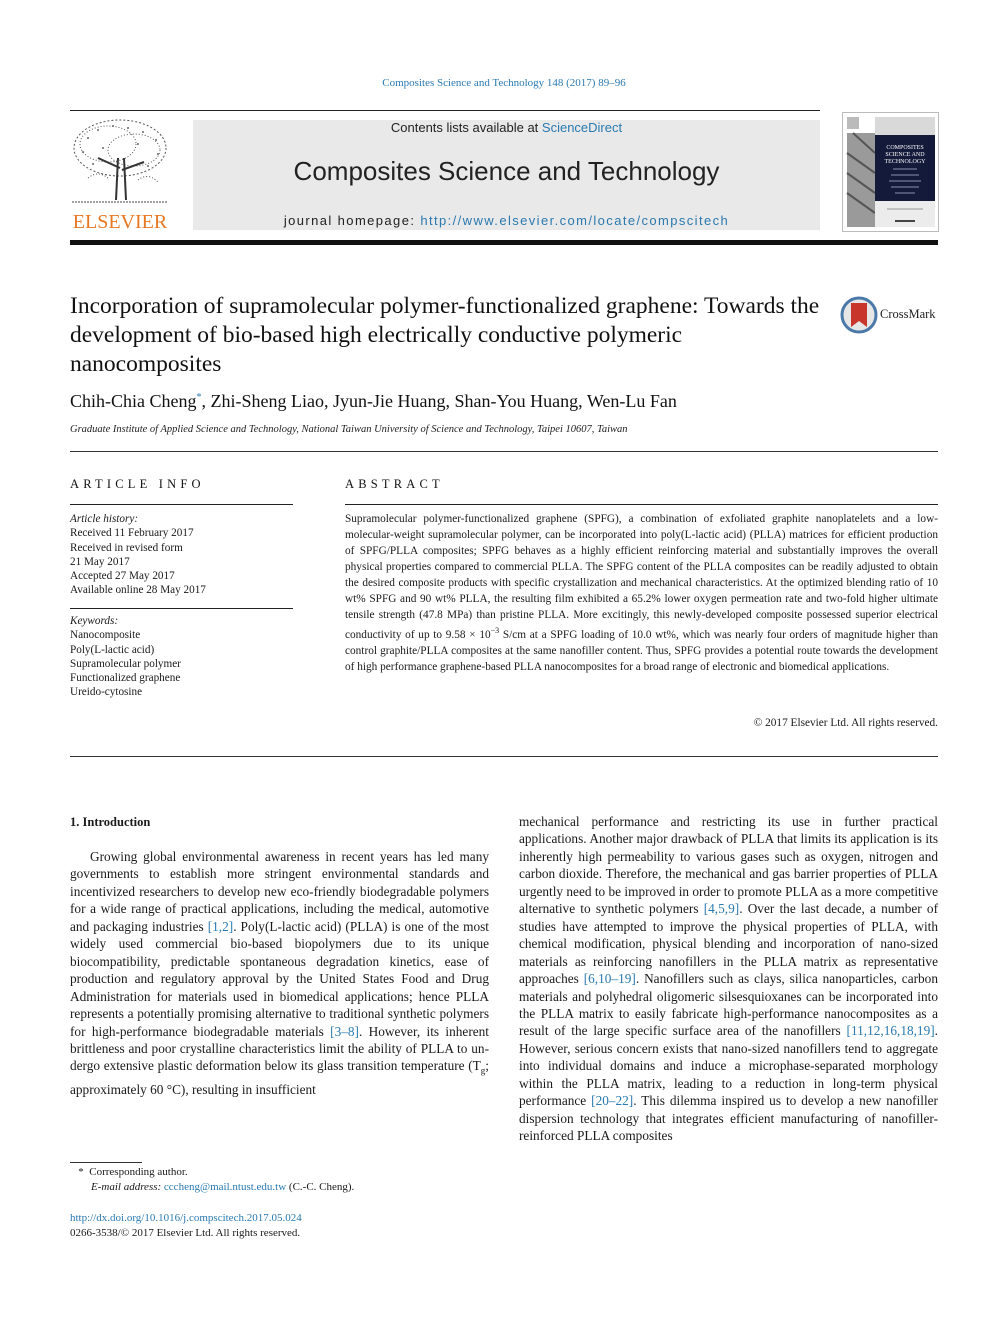  What do you see at coordinates (320, 1187) in the screenshot?
I see `email-suffix: (C.-C. Cheng).` at bounding box center [320, 1187].